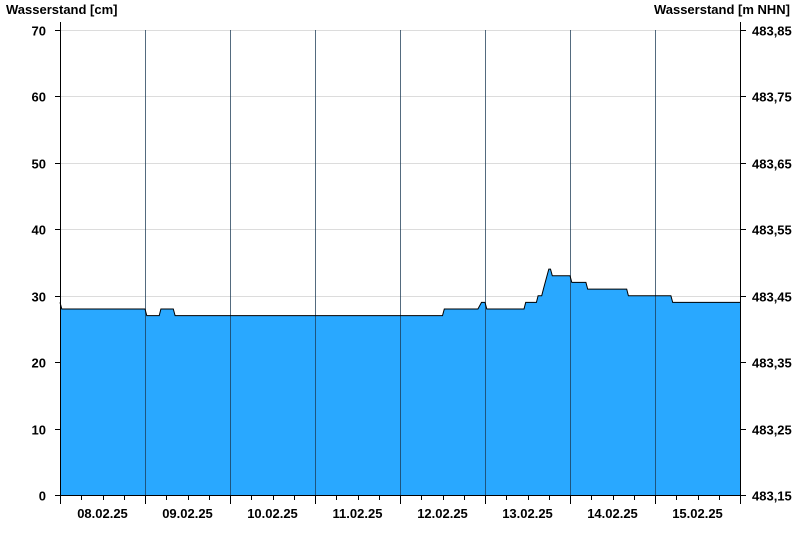 The image size is (800, 550). Describe the element at coordinates (772, 97) in the screenshot. I see `right-tick-label: 483,75` at that location.